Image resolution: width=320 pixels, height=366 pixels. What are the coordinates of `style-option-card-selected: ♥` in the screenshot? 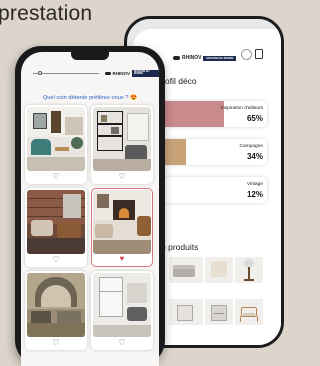 It's located at (122, 227).